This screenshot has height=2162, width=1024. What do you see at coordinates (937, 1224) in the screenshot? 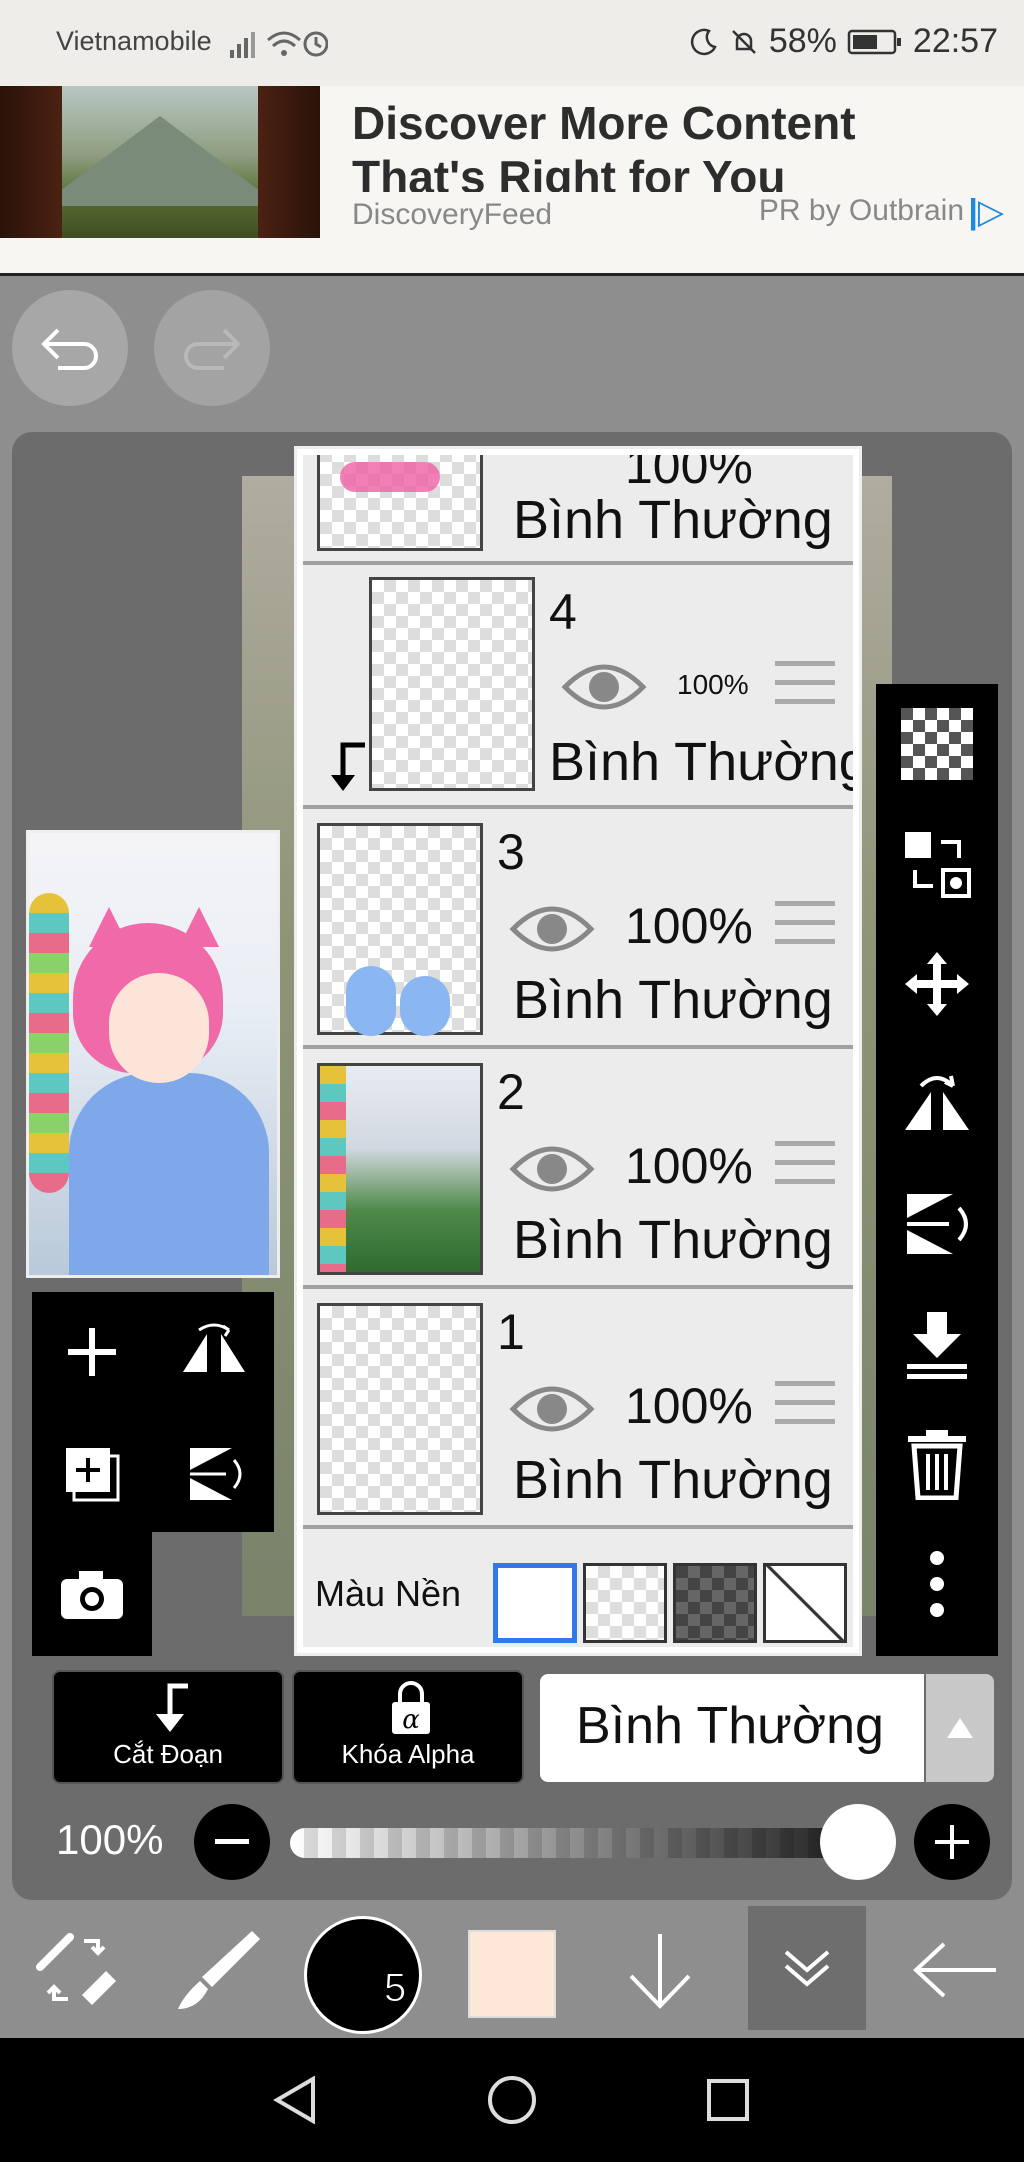
I see `flip-vertical-button` at bounding box center [937, 1224].